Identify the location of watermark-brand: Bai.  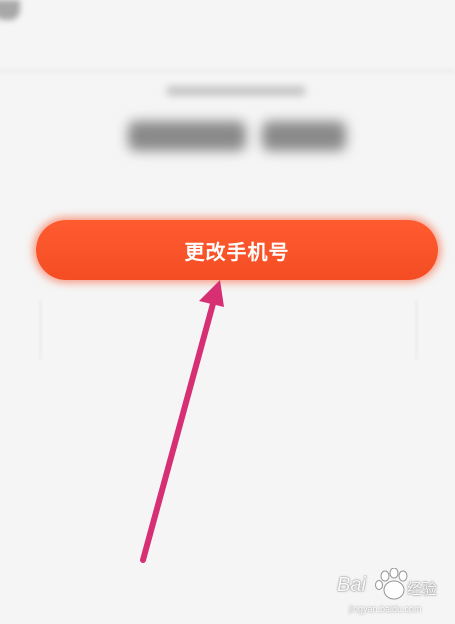
(351, 585).